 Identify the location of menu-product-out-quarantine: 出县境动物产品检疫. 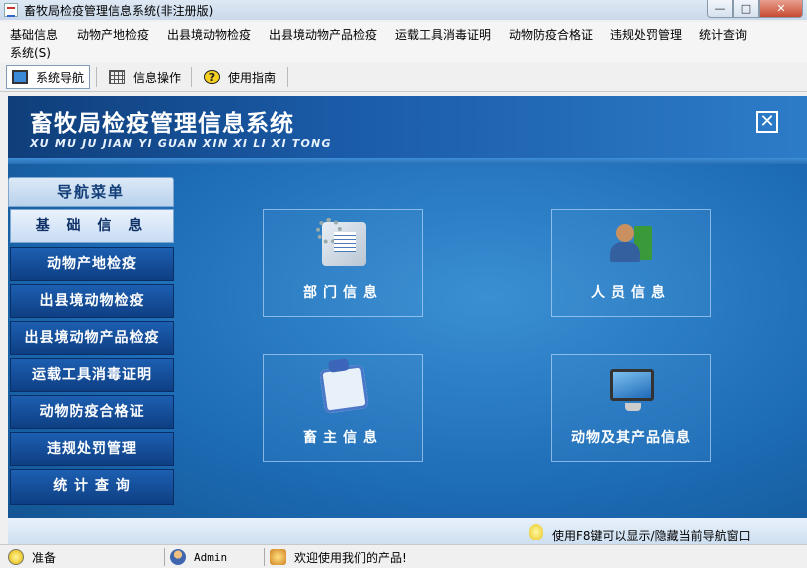
(323, 35).